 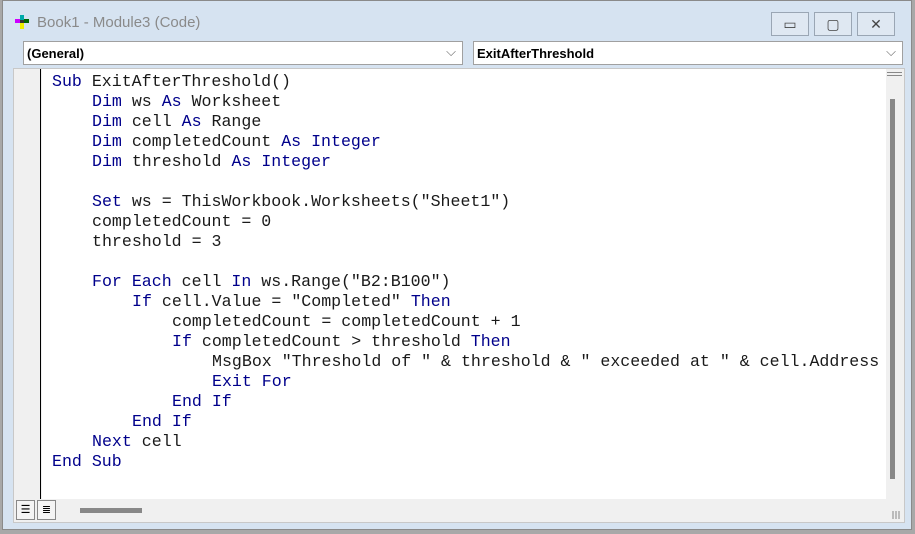 I want to click on code-line: If cell.Value = "Completed" Then, so click(x=291, y=302).